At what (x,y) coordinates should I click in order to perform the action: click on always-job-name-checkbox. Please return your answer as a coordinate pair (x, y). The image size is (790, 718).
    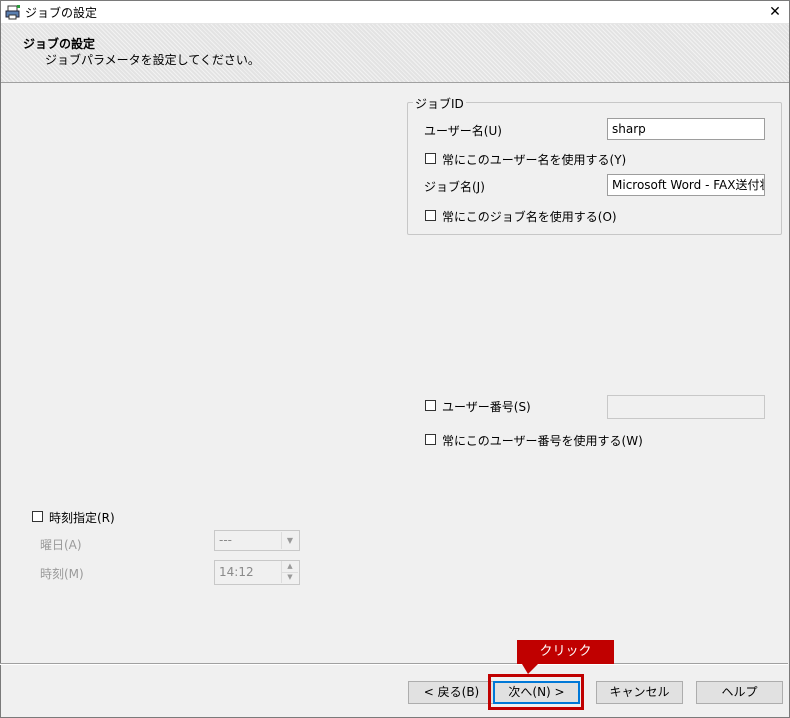
    Looking at the image, I should click on (430, 215).